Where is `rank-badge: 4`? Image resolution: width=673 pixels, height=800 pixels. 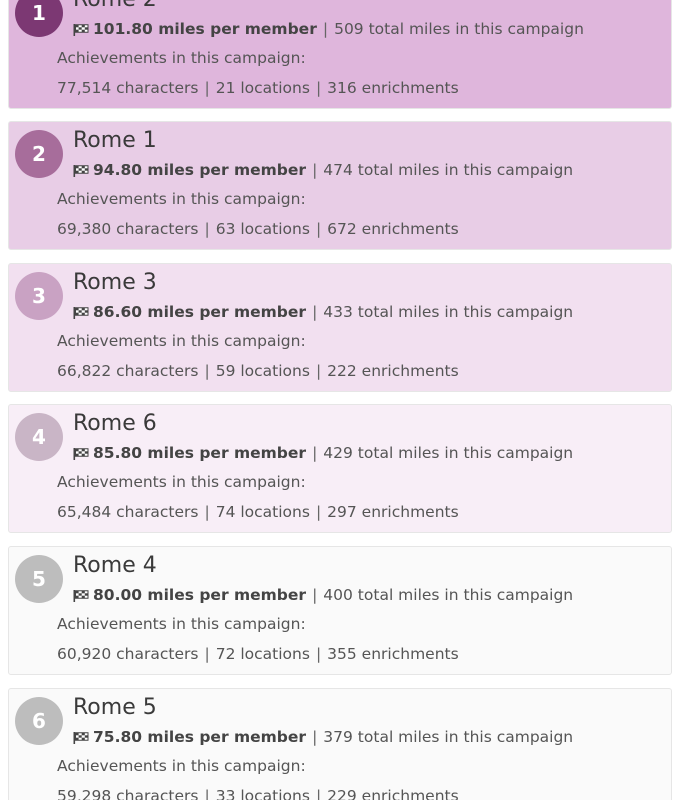 rank-badge: 4 is located at coordinates (39, 437).